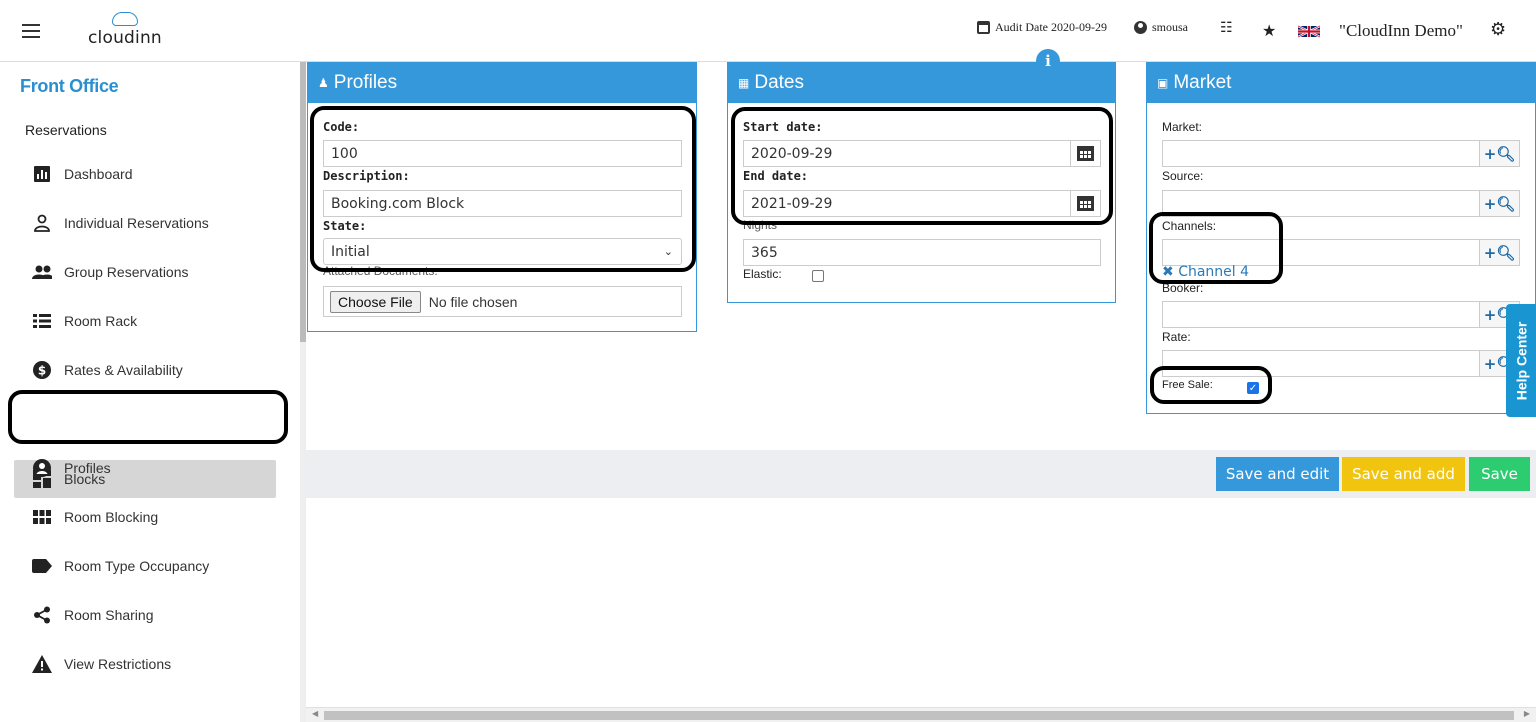 This screenshot has height=722, width=1536. What do you see at coordinates (42, 370) in the screenshot?
I see `dollar-icon: $` at bounding box center [42, 370].